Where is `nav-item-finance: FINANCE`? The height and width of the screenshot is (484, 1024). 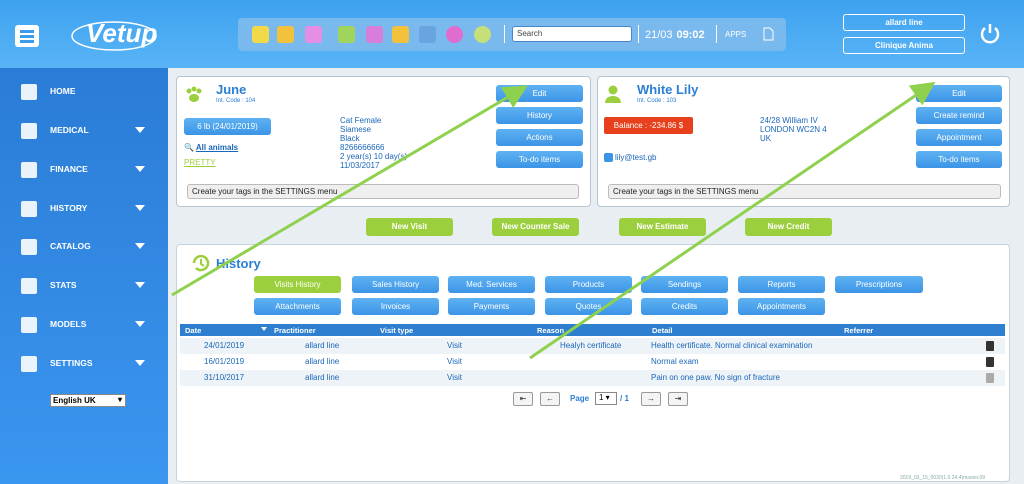
nav-item-finance: FINANCE is located at coordinates (84, 169).